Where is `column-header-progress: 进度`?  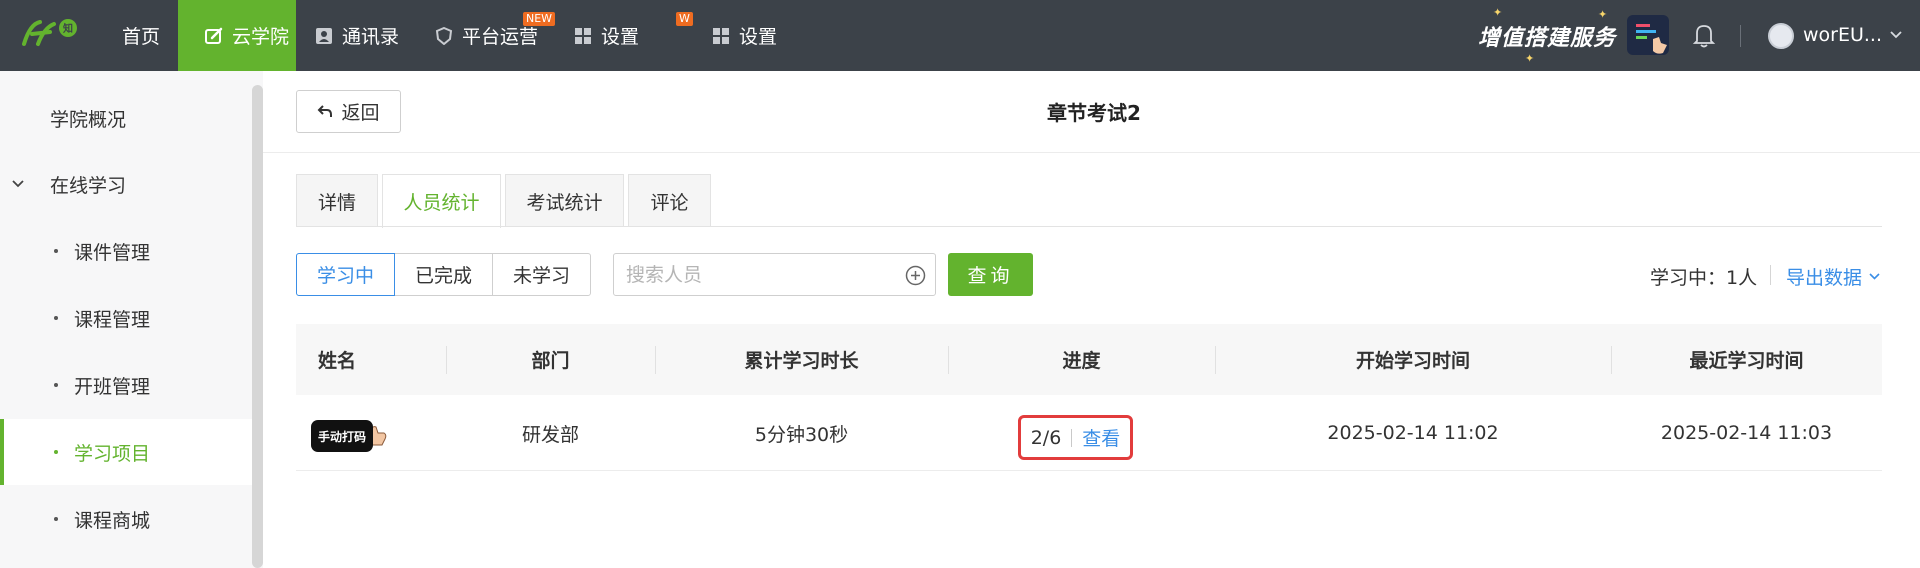 column-header-progress: 进度 is located at coordinates (1081, 361).